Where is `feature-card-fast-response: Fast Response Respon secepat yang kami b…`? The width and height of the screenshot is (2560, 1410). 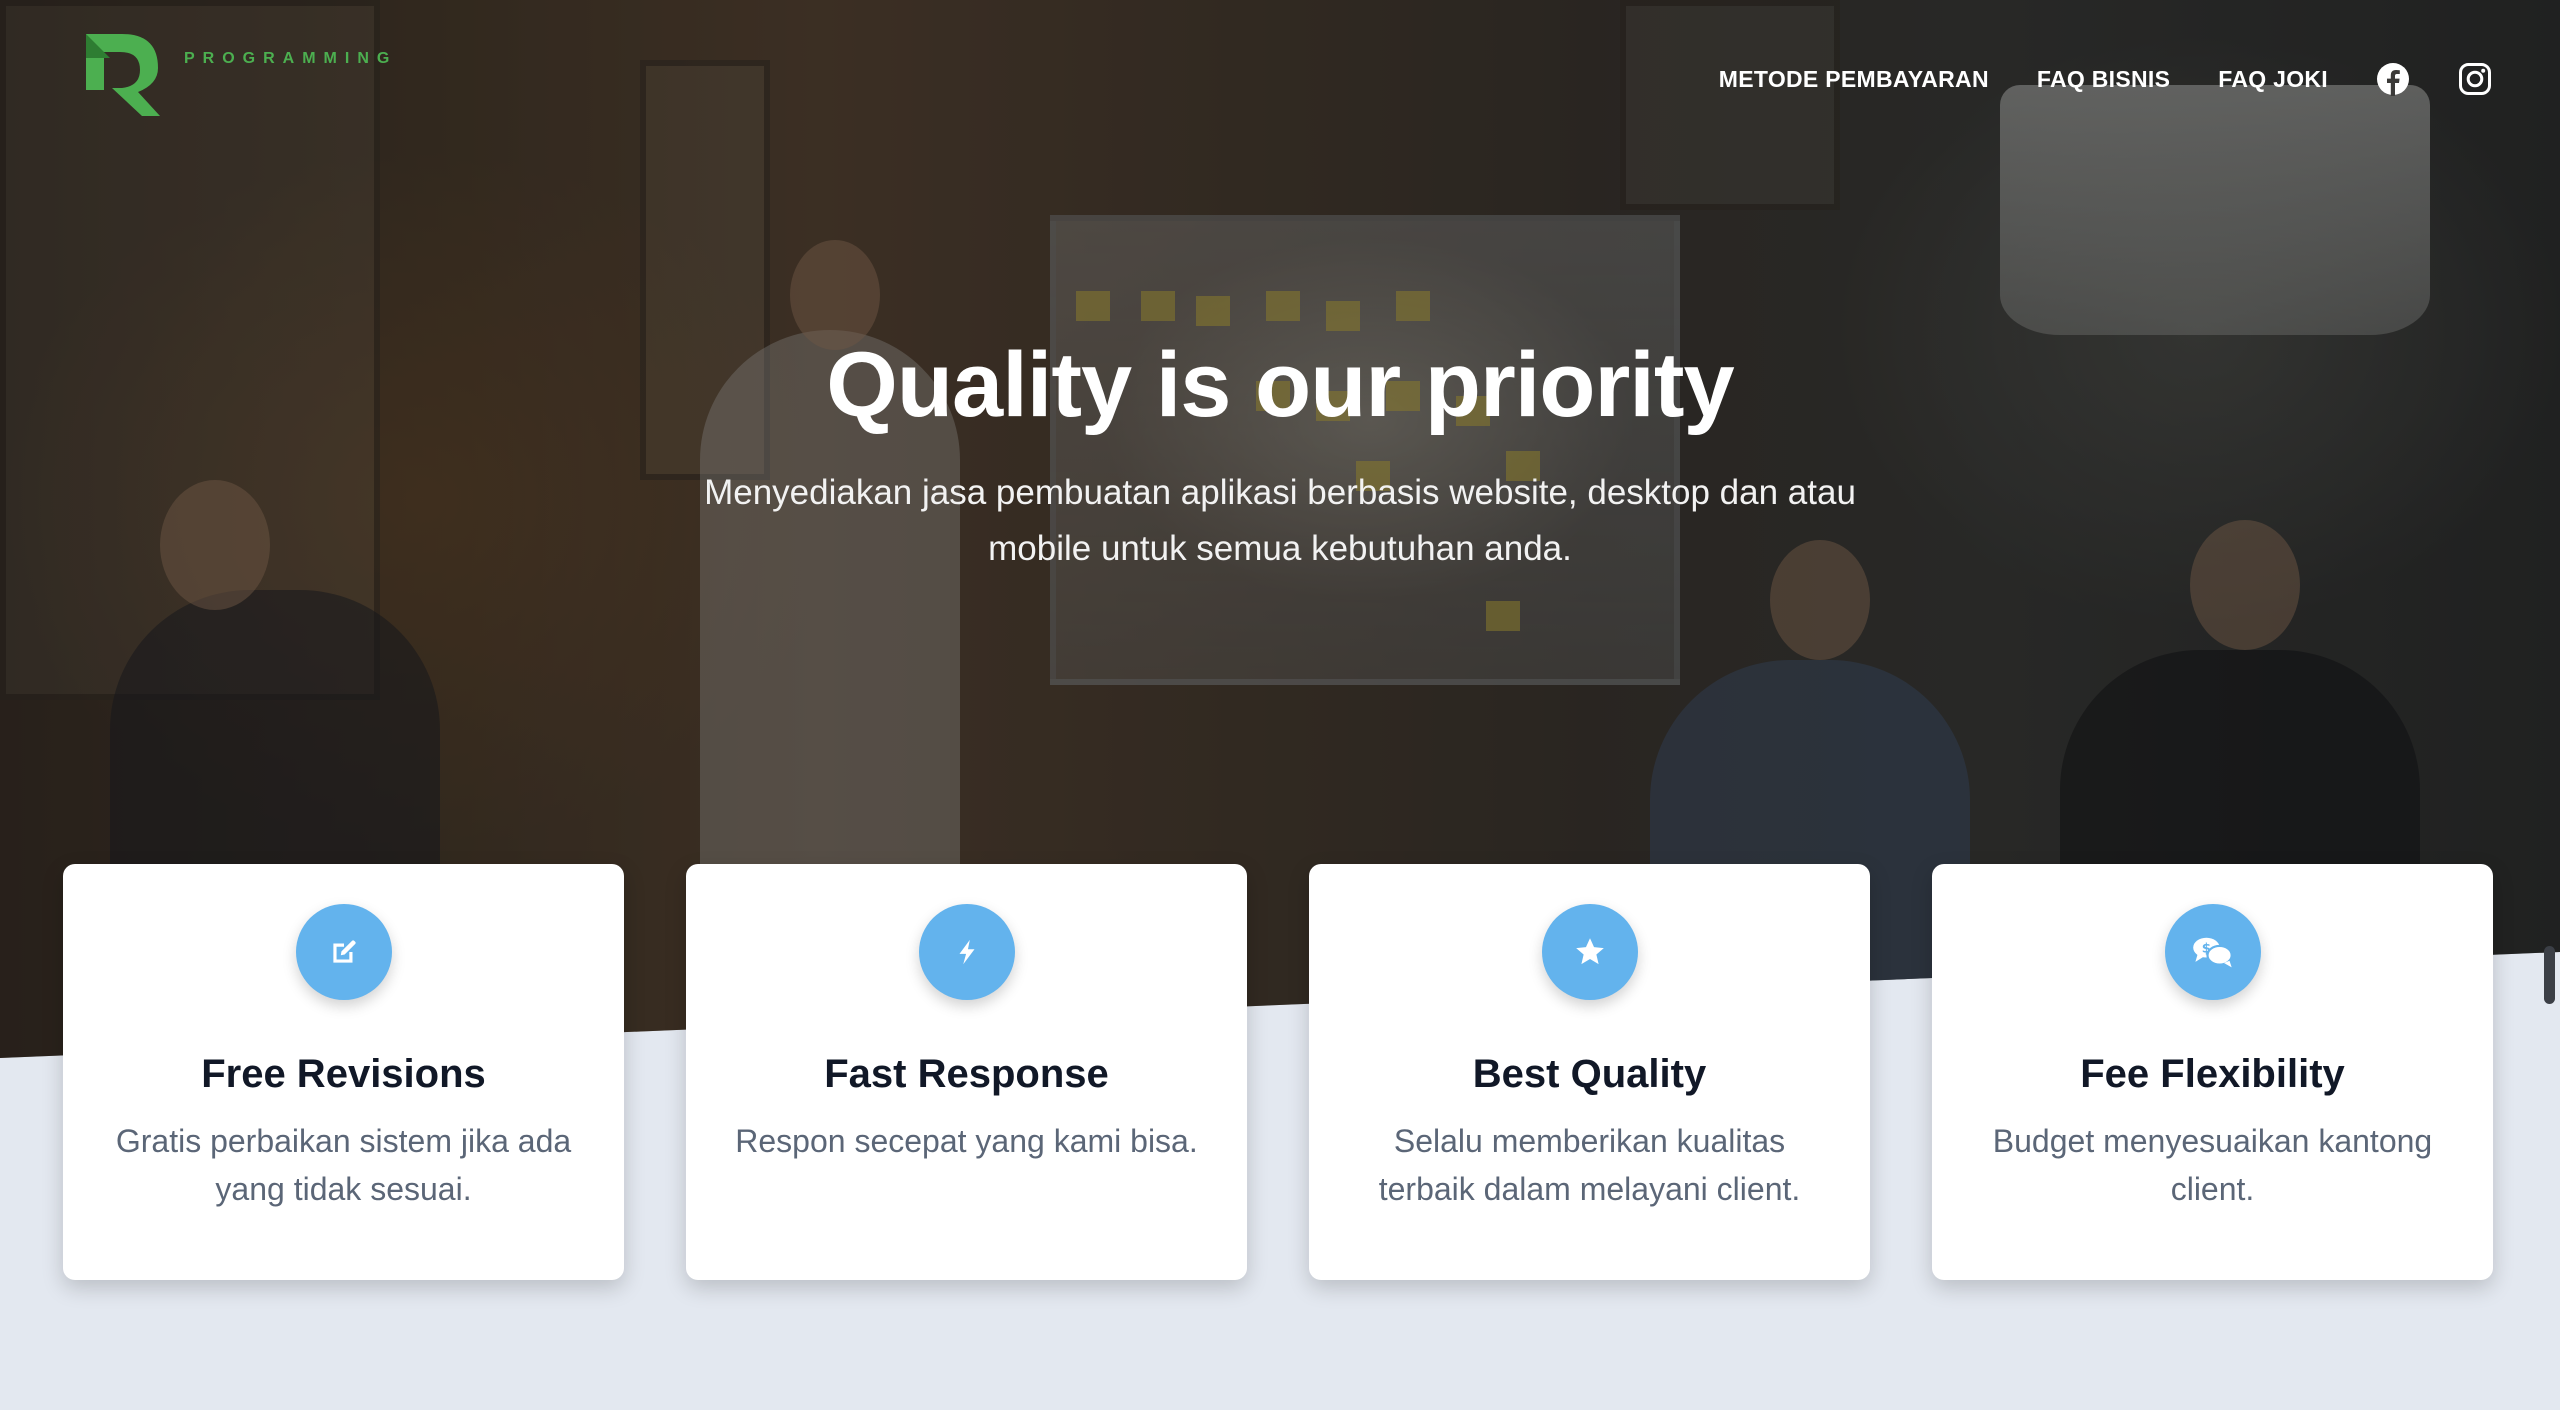 feature-card-fast-response: Fast Response Respon secepat yang kami b… is located at coordinates (966, 1072).